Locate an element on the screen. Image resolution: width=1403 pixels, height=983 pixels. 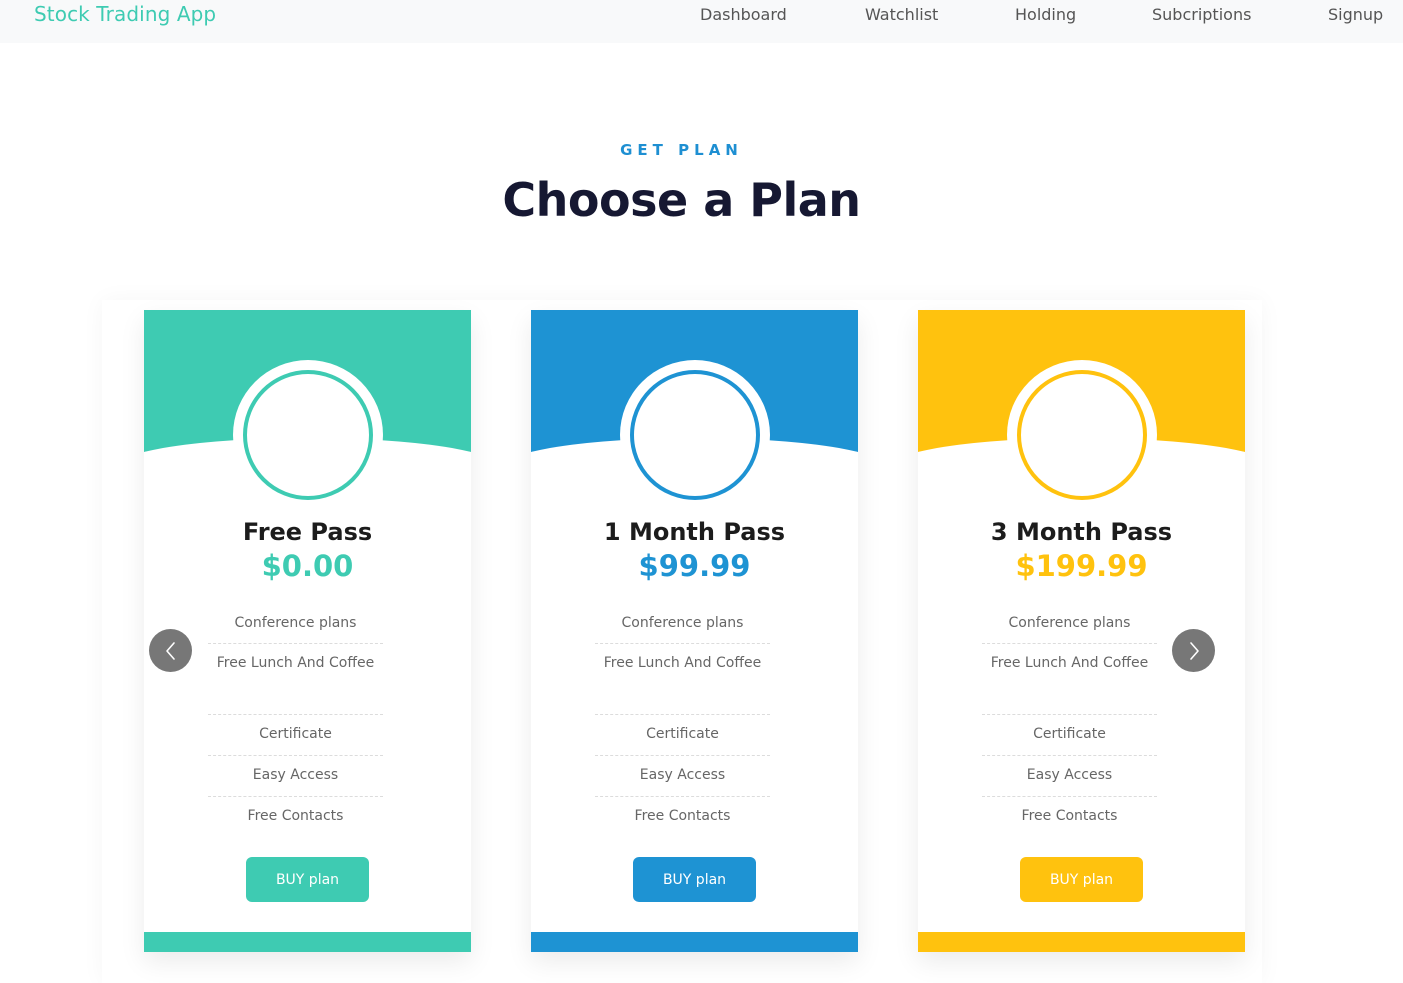
chevron-right-icon is located at coordinates (1194, 650).